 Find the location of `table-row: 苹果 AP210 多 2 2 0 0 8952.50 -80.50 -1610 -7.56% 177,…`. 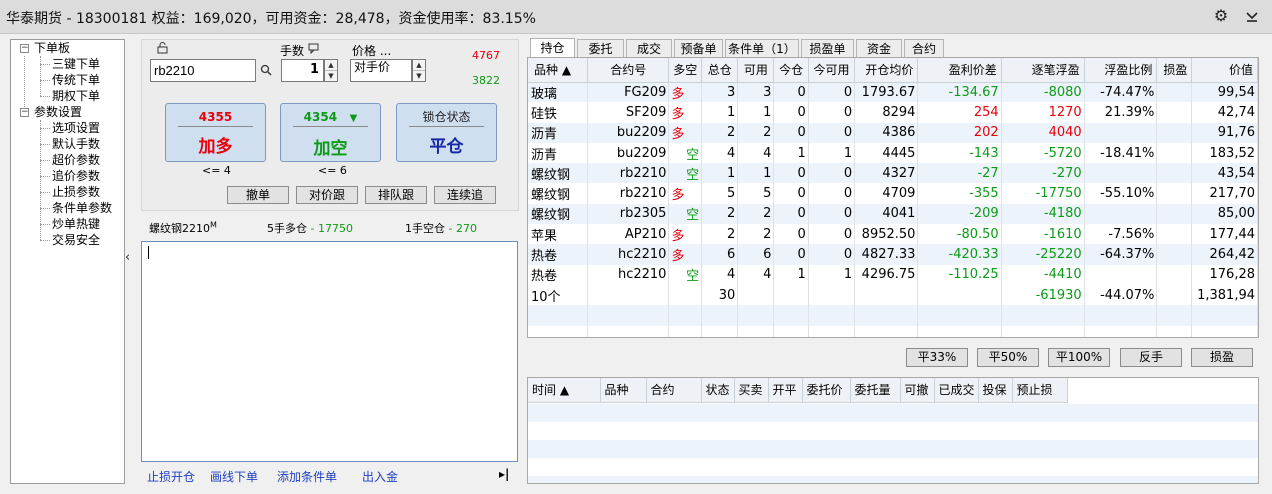

table-row: 苹果 AP210 多 2 2 0 0 8952.50 -80.50 -1610 -7.56% 177,… is located at coordinates (893, 234).